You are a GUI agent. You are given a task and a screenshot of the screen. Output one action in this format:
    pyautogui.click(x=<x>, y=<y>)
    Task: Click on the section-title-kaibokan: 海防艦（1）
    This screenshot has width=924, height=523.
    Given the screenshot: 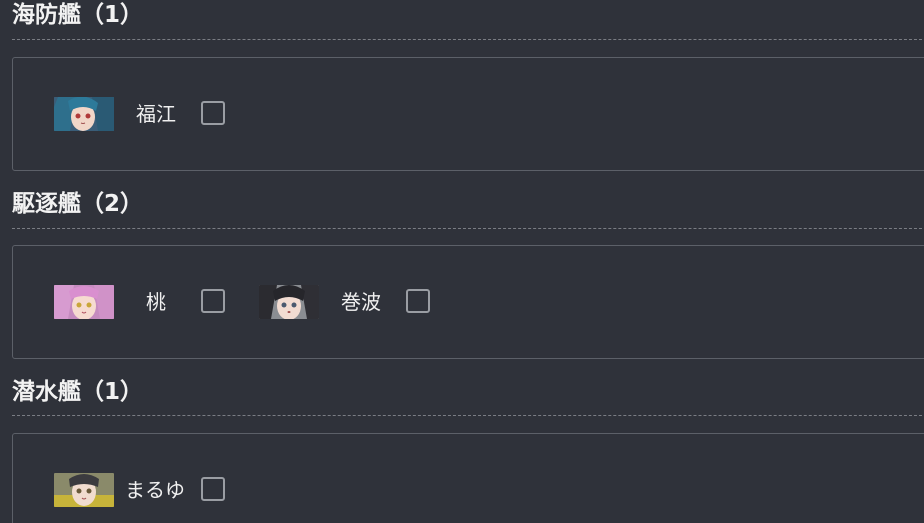 What is the action you would take?
    pyautogui.click(x=78, y=15)
    